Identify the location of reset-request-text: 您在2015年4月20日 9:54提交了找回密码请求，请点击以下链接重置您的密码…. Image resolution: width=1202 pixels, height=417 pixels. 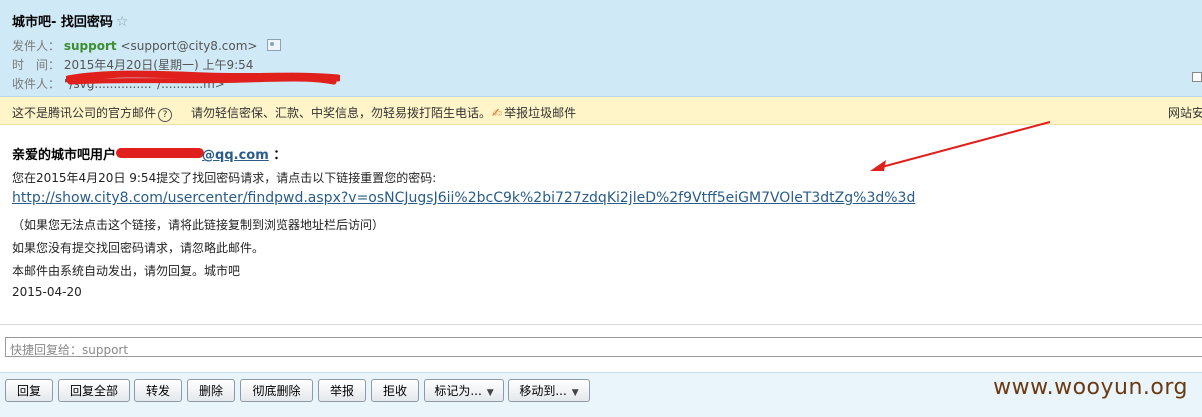
(224, 178).